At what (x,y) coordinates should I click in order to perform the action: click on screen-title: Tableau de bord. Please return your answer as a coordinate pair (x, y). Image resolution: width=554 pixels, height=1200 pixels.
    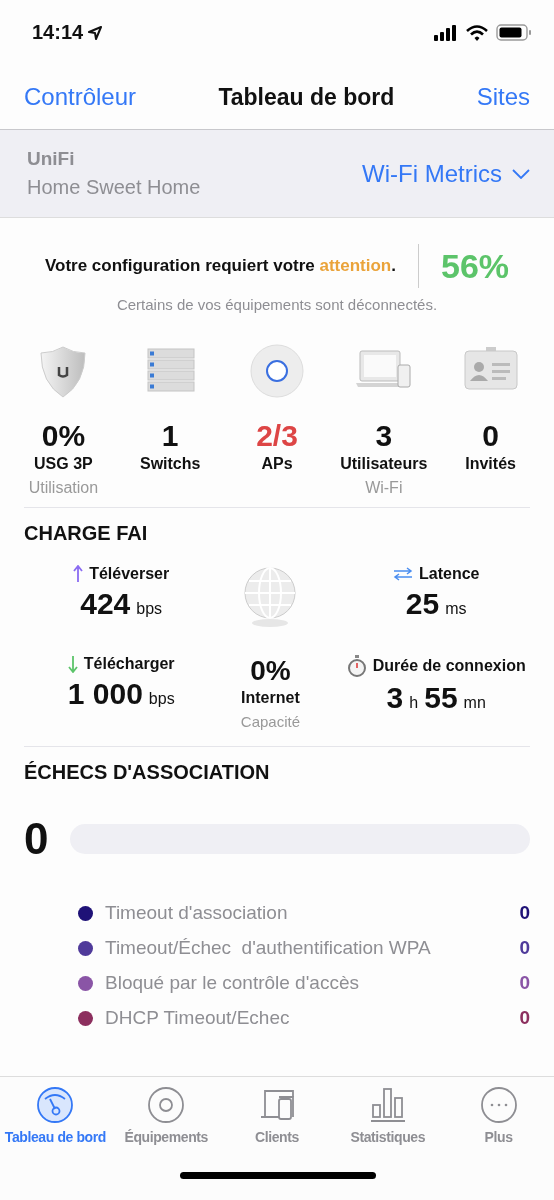
    Looking at the image, I should click on (306, 97).